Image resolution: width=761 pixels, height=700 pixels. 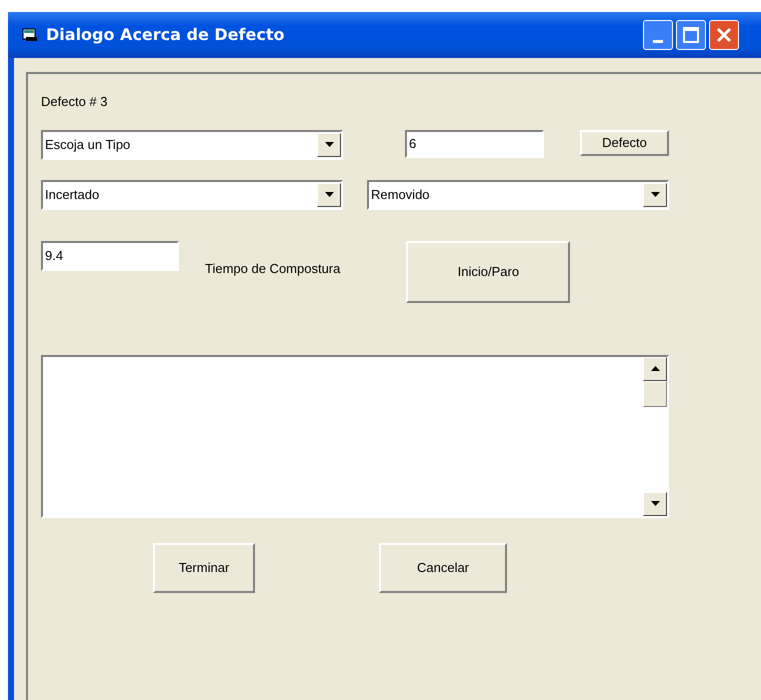 I want to click on text-field: 6, so click(x=474, y=144).